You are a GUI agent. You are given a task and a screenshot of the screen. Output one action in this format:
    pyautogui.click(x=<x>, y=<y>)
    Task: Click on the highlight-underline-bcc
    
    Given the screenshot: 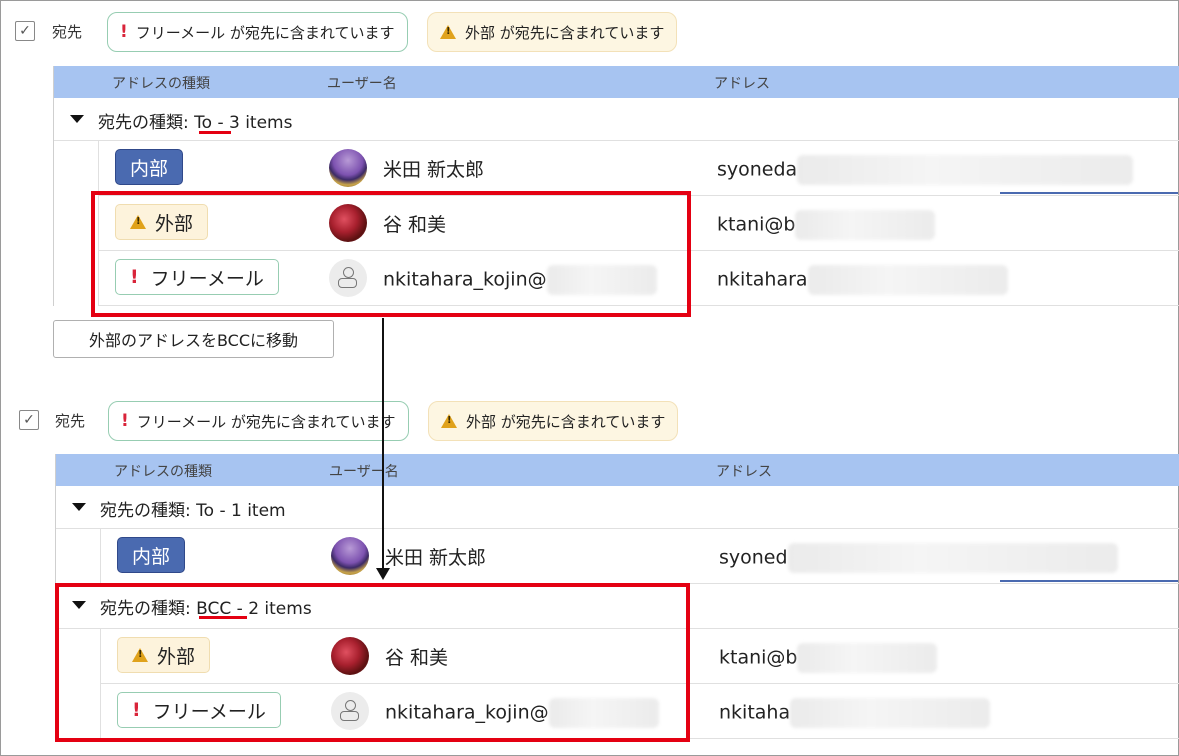 What is the action you would take?
    pyautogui.click(x=223, y=617)
    